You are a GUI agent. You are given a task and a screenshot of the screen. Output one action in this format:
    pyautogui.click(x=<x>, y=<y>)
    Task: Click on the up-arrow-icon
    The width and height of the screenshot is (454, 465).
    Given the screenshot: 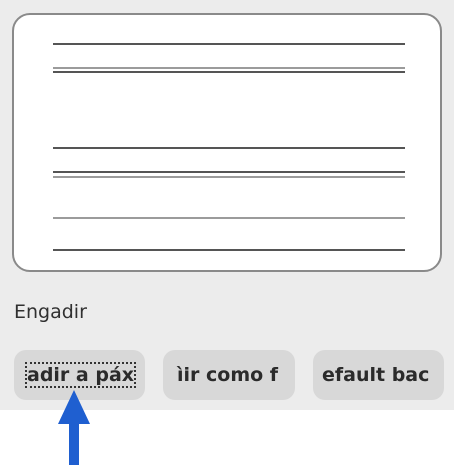 What is the action you would take?
    pyautogui.click(x=74, y=427)
    